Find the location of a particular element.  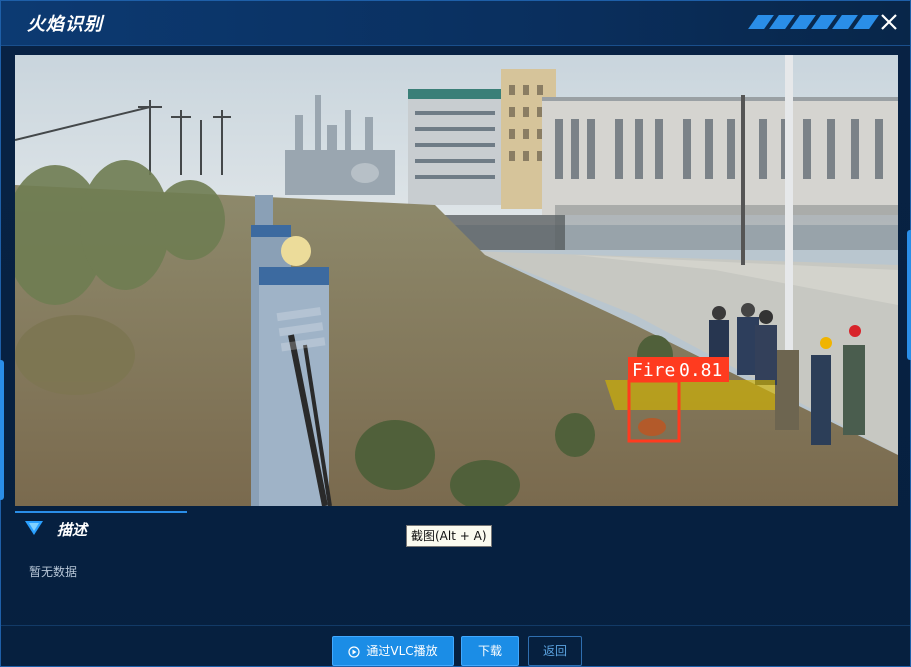

description-title: 描述 is located at coordinates (72, 530).